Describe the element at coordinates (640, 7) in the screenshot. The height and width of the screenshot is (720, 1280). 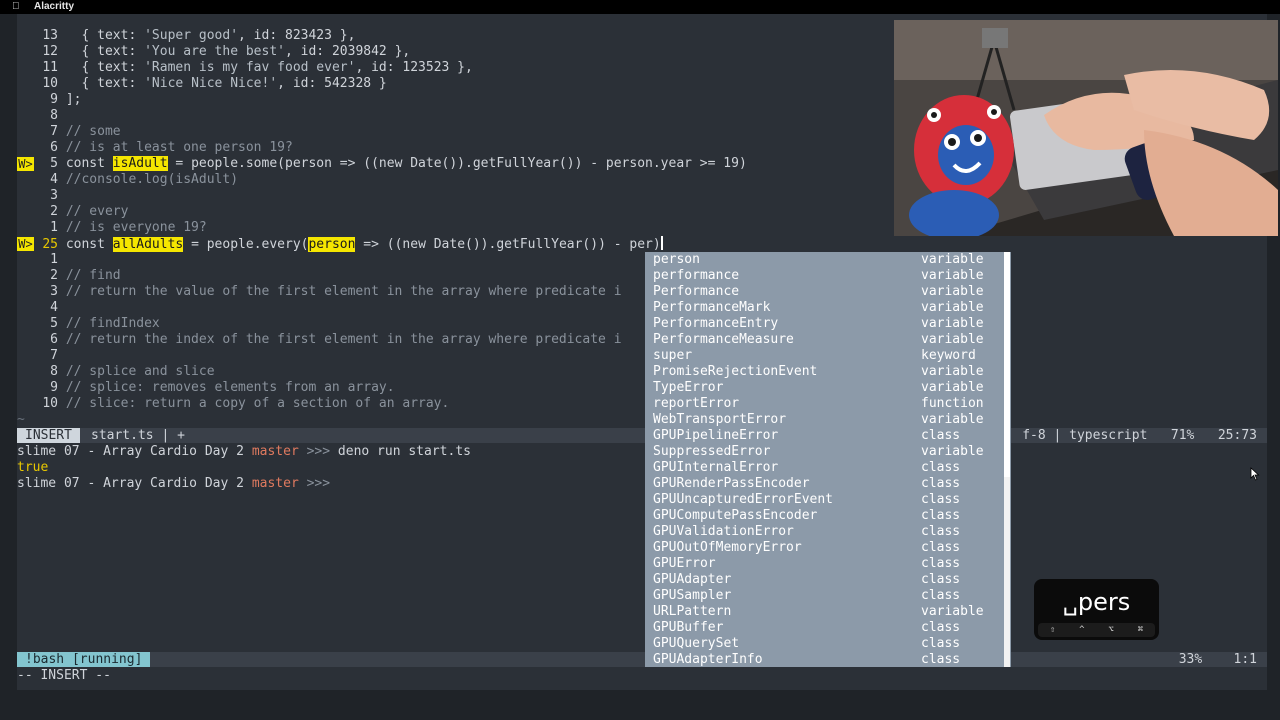
I see `menu-bar:  Alacritty` at that location.